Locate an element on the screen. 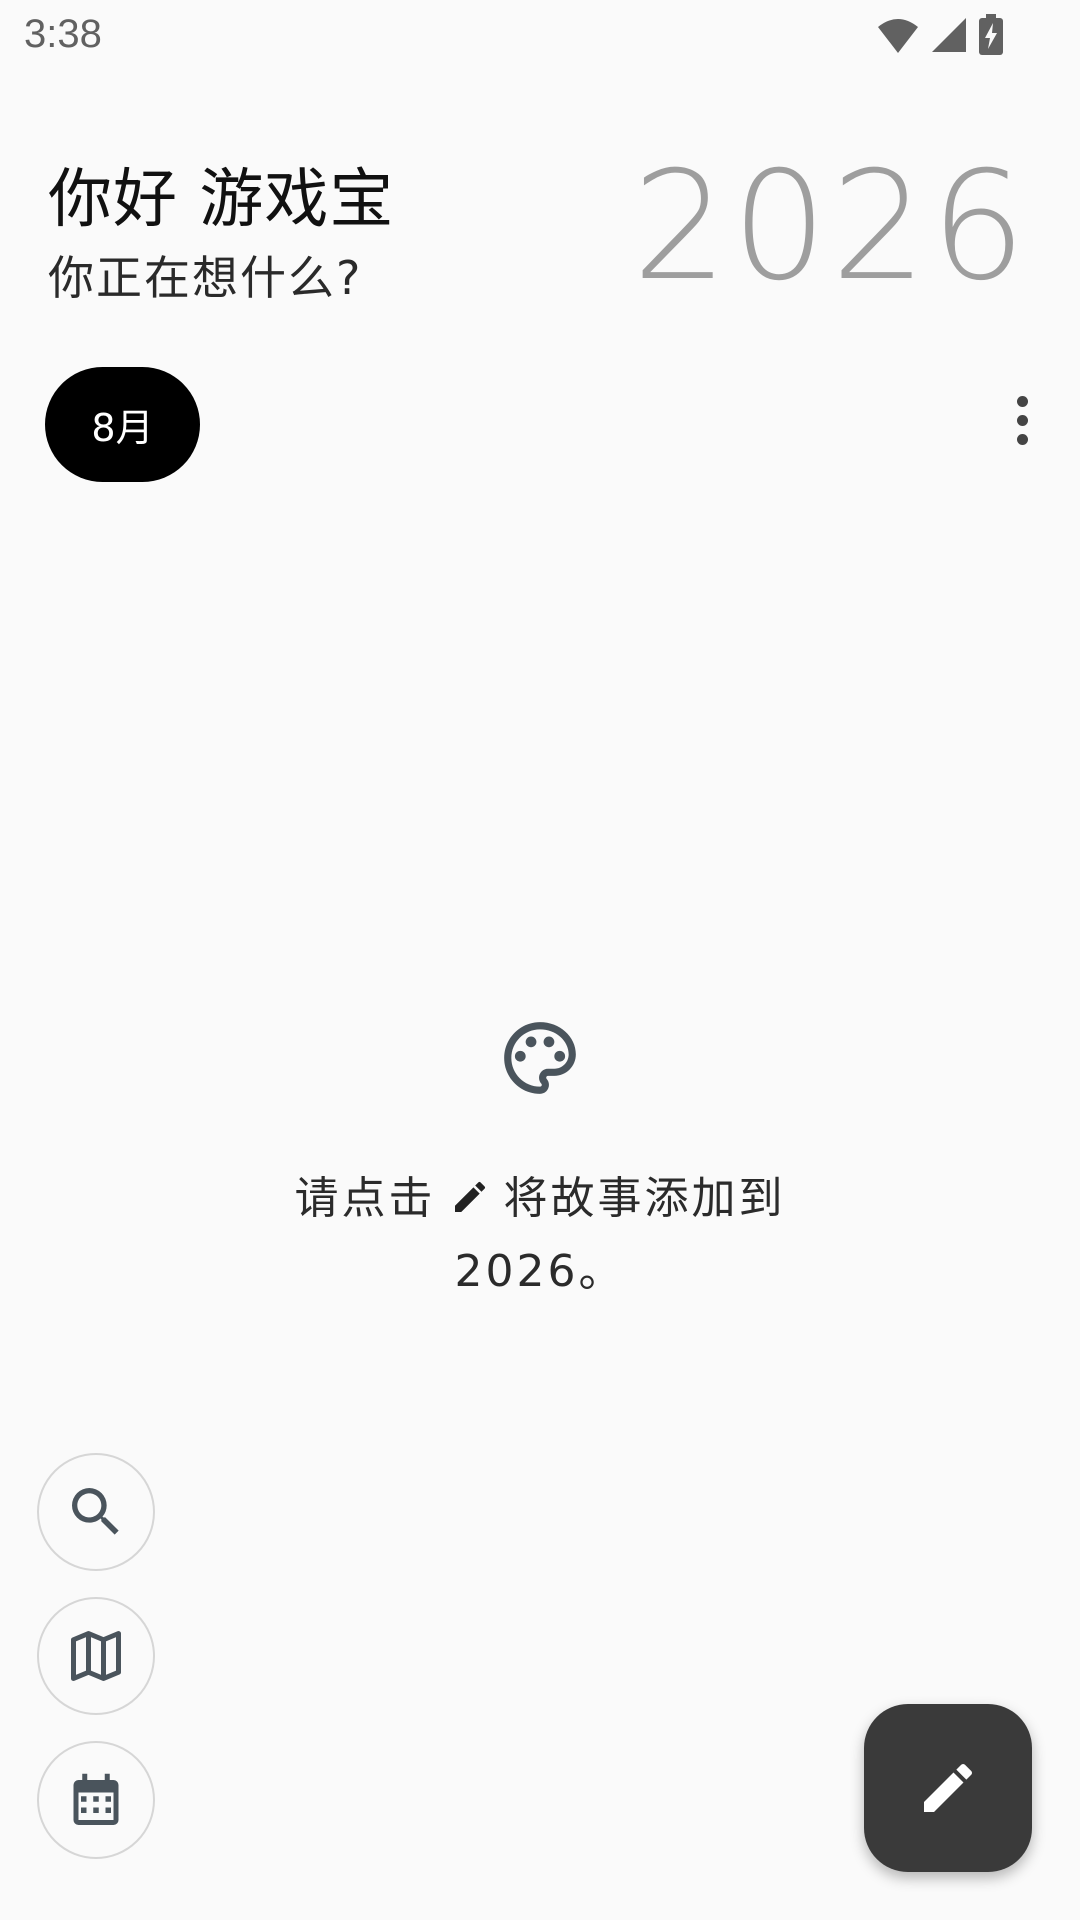 The image size is (1080, 1920). search-icon is located at coordinates (95, 1511).